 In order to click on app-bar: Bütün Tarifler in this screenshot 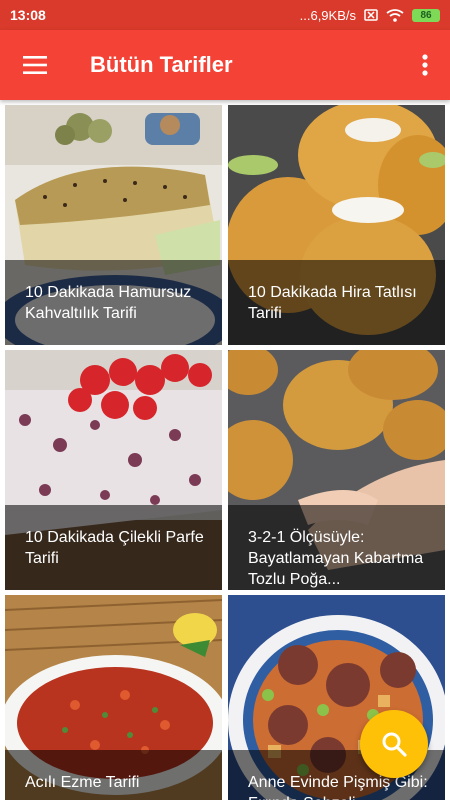, I will do `click(225, 65)`.